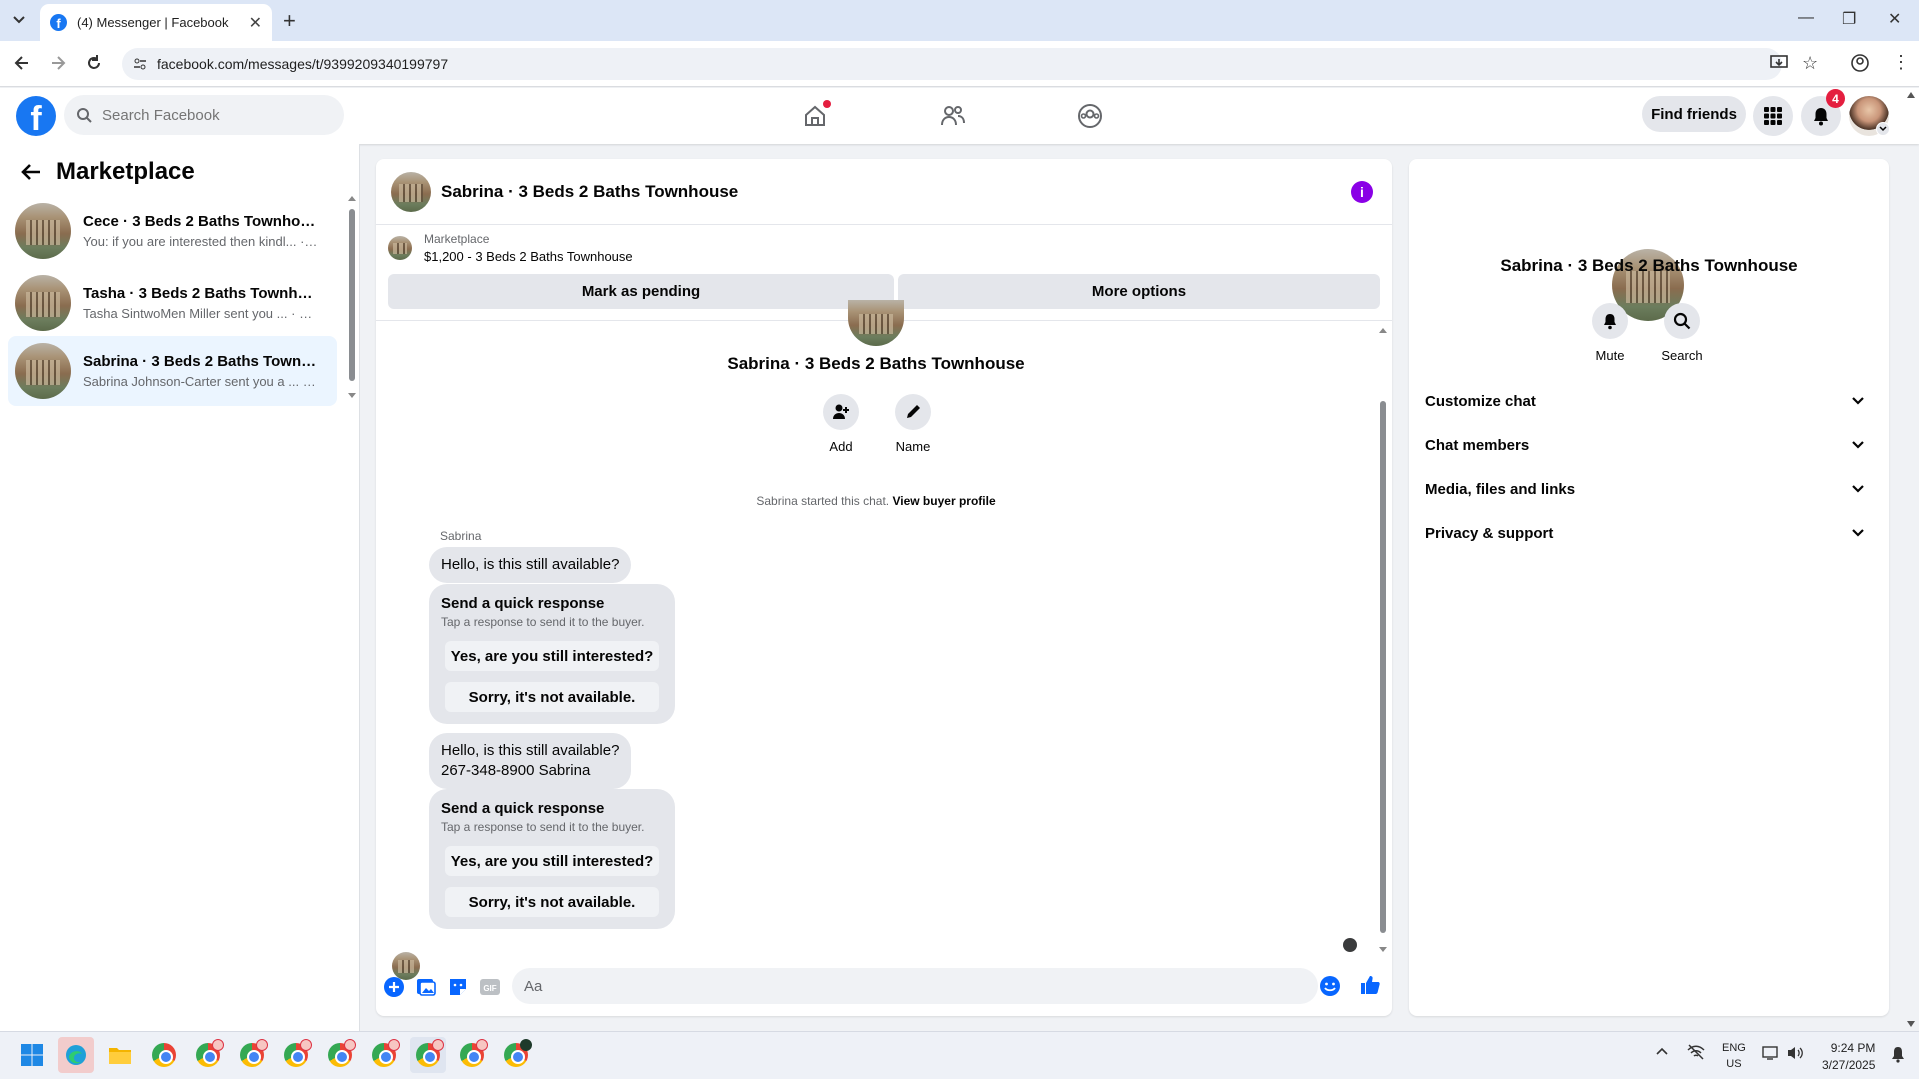 The width and height of the screenshot is (1919, 1079). I want to click on chrome-icon, so click(164, 1055).